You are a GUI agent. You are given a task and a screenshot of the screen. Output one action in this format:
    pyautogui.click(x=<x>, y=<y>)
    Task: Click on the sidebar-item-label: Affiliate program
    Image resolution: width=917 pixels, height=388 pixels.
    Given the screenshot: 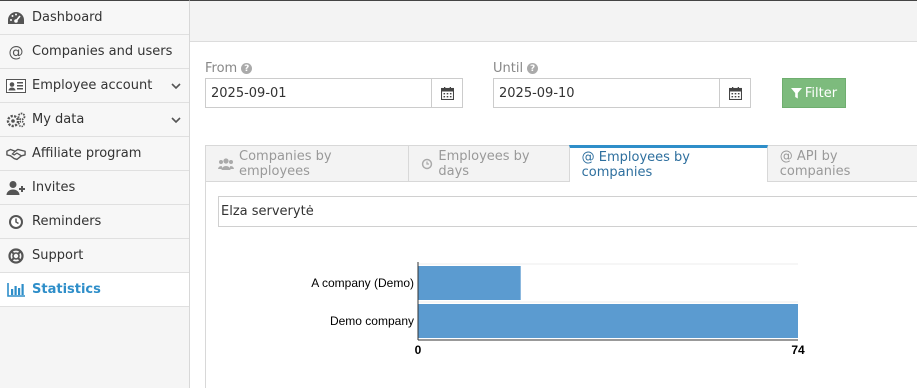 What is the action you would take?
    pyautogui.click(x=87, y=153)
    